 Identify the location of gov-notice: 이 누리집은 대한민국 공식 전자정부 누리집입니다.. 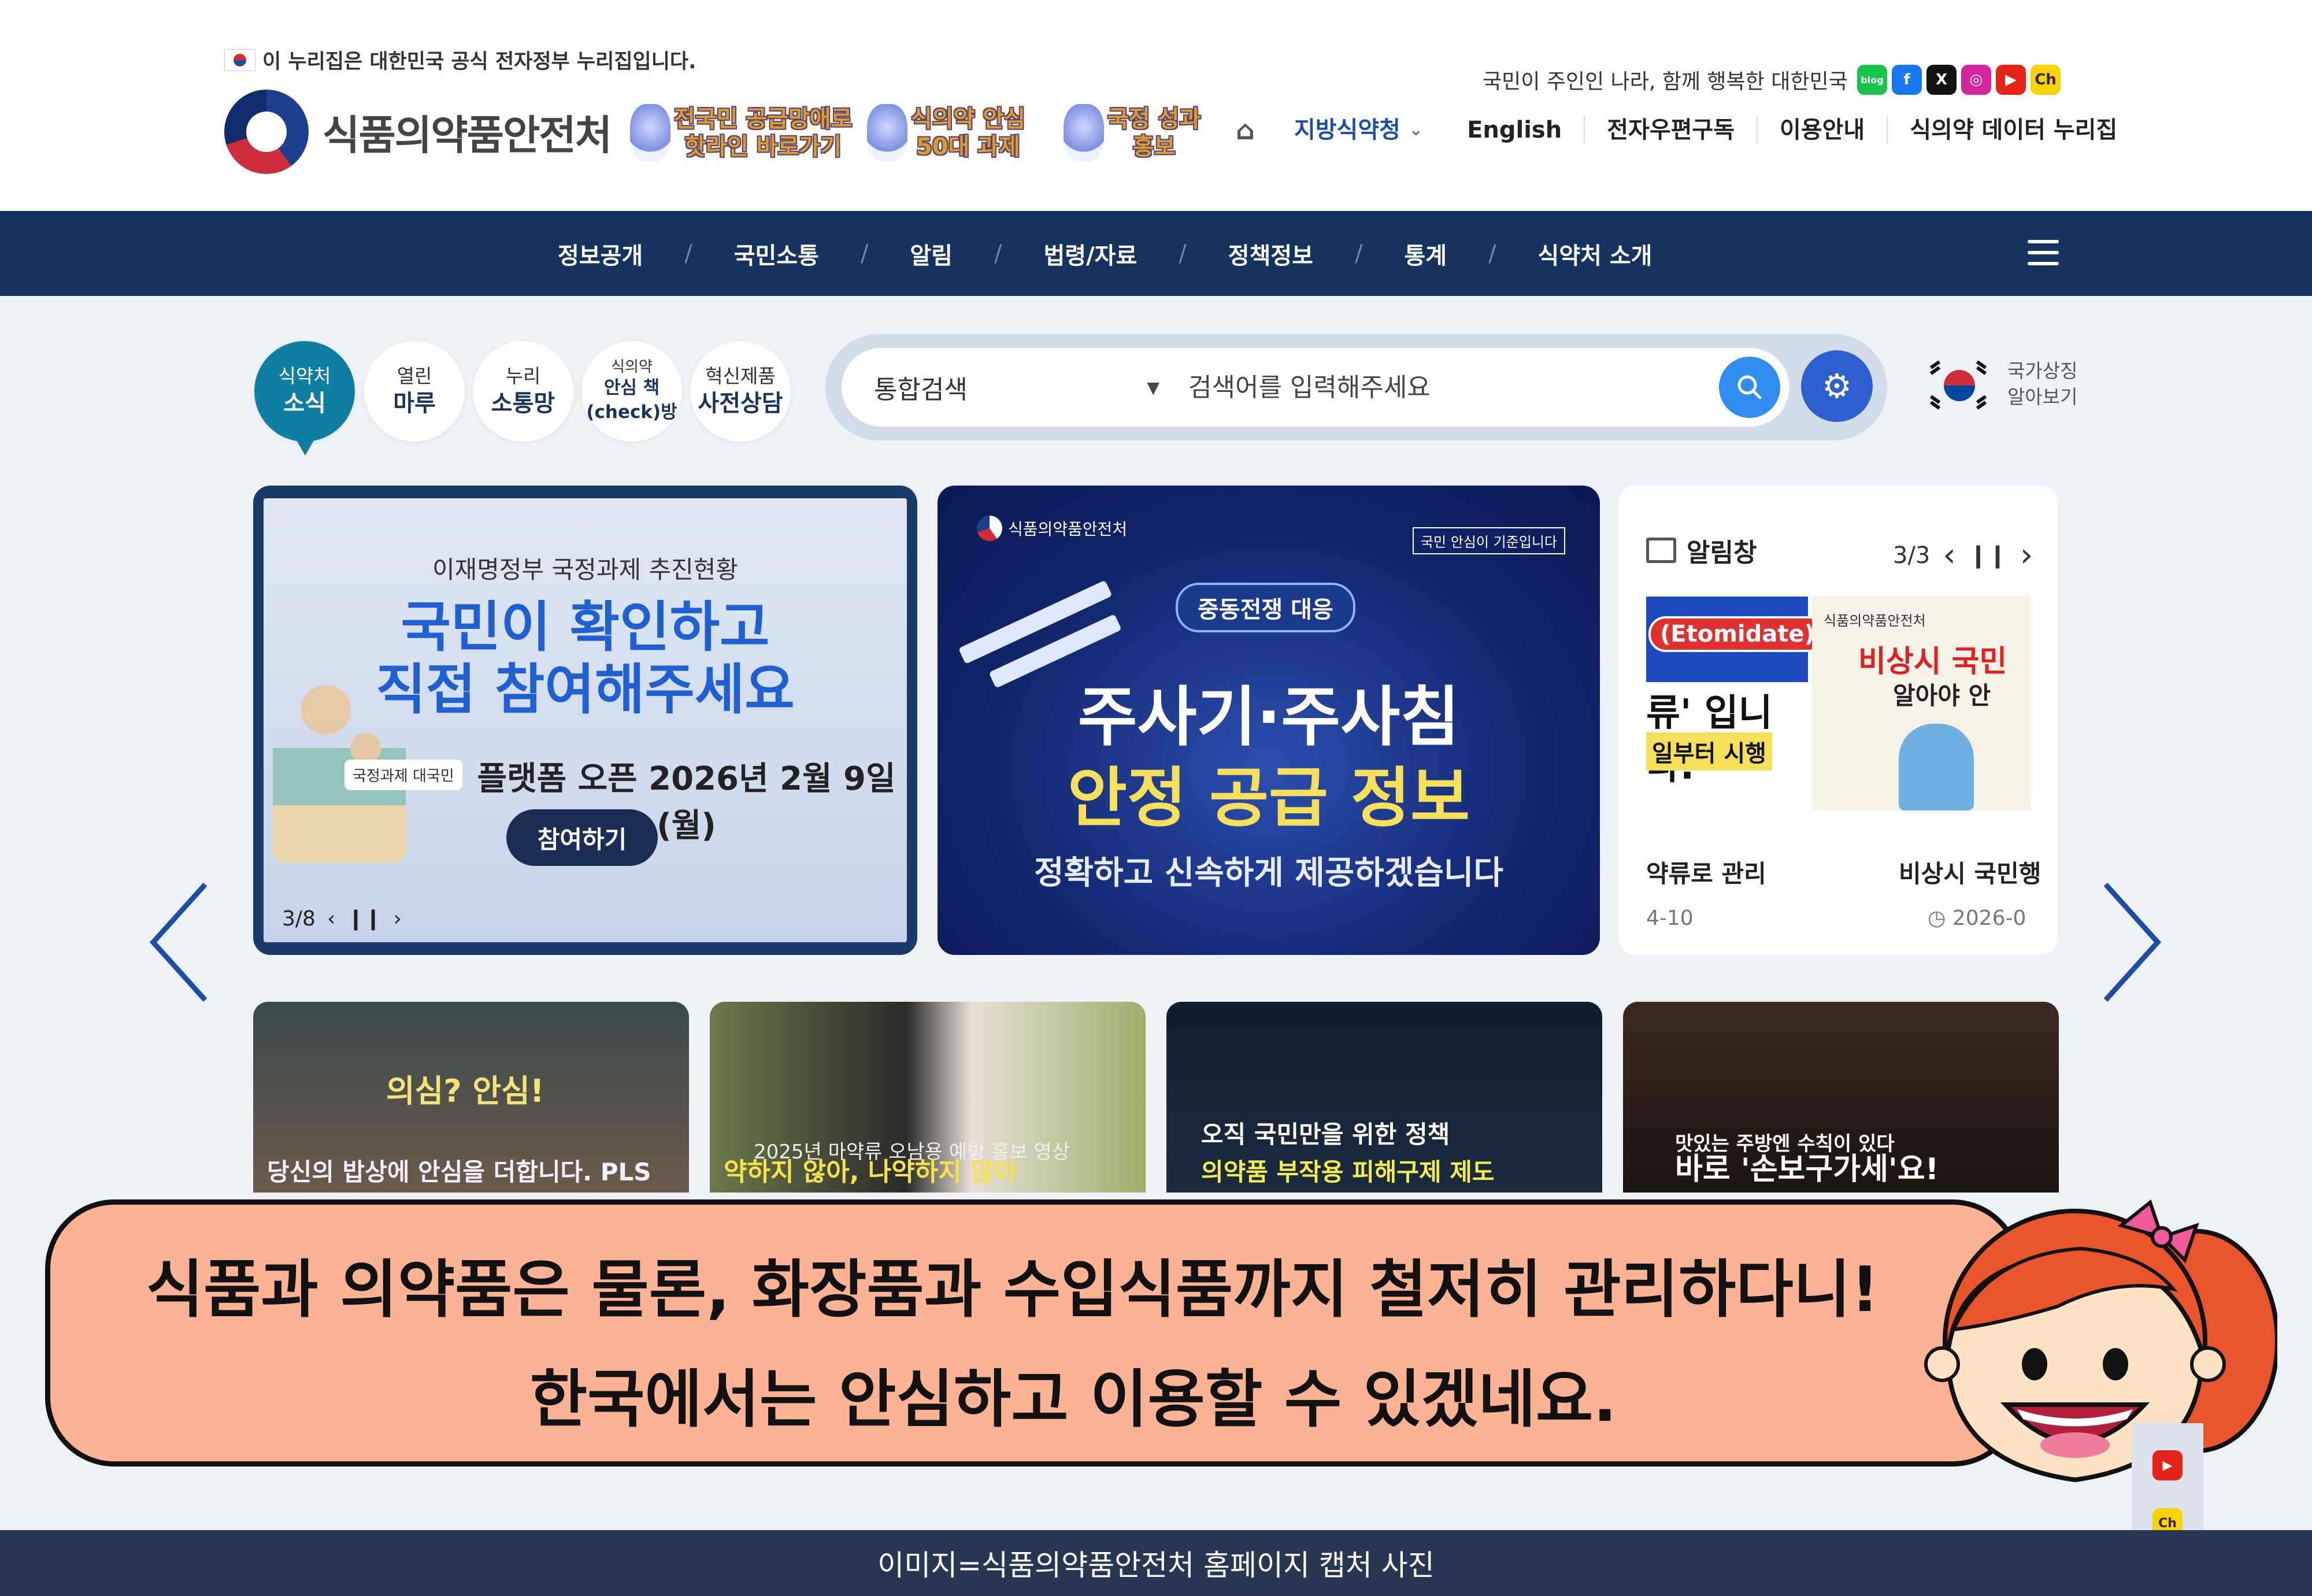
(460, 60).